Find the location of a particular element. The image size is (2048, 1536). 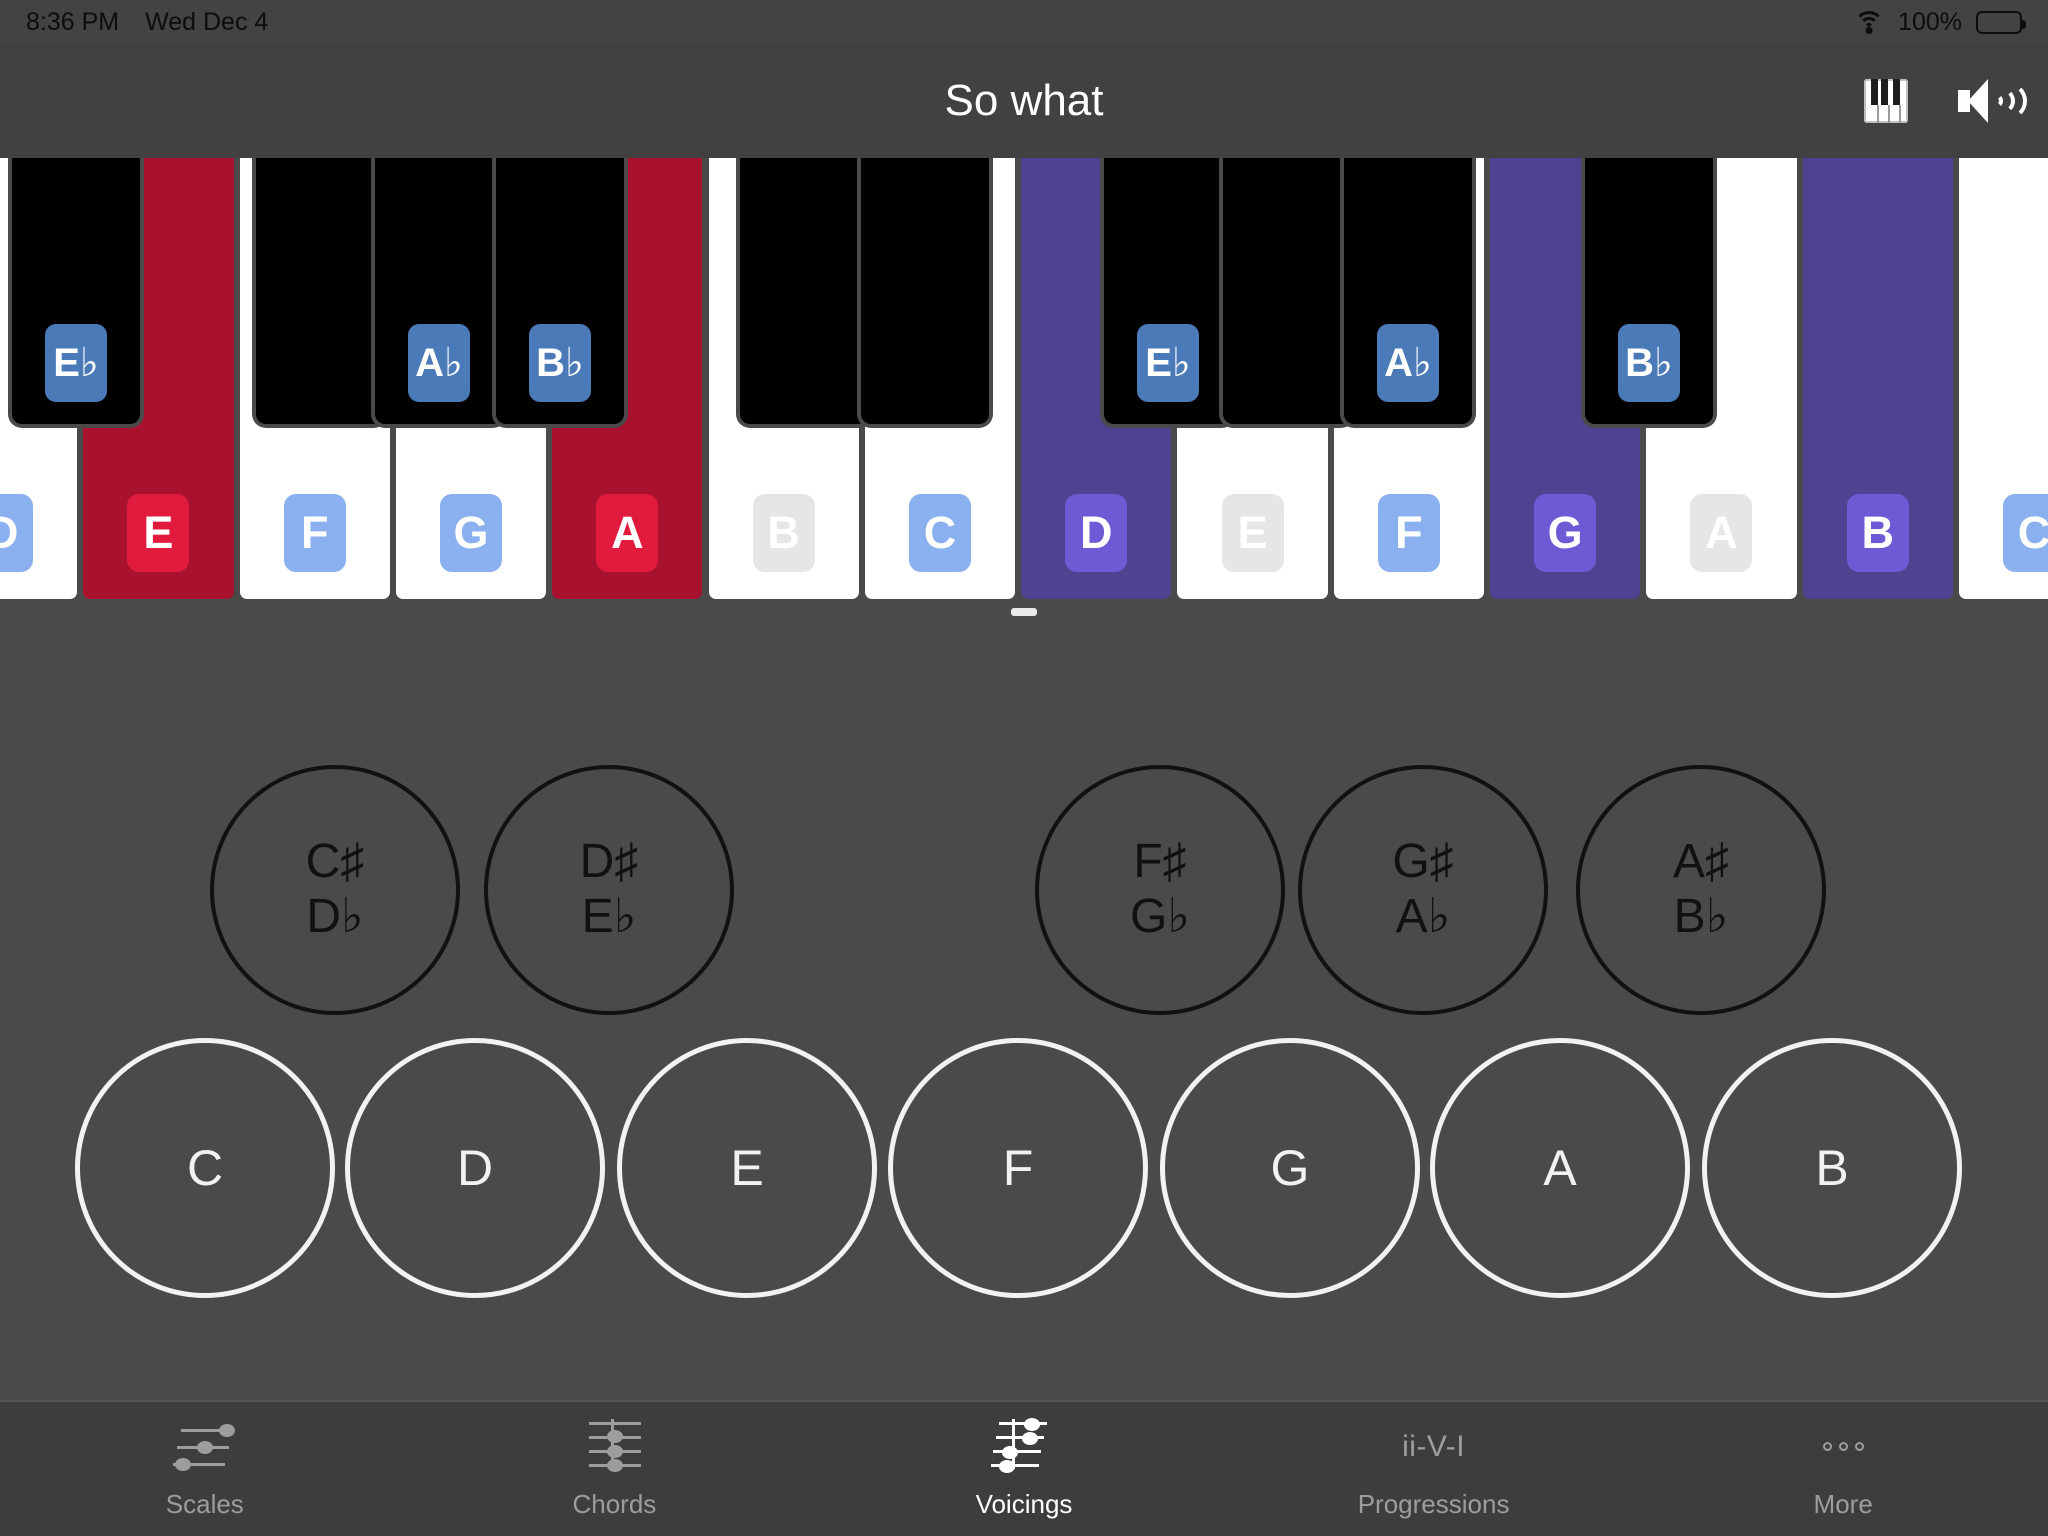

status-time: 8:36 PM is located at coordinates (73, 21).